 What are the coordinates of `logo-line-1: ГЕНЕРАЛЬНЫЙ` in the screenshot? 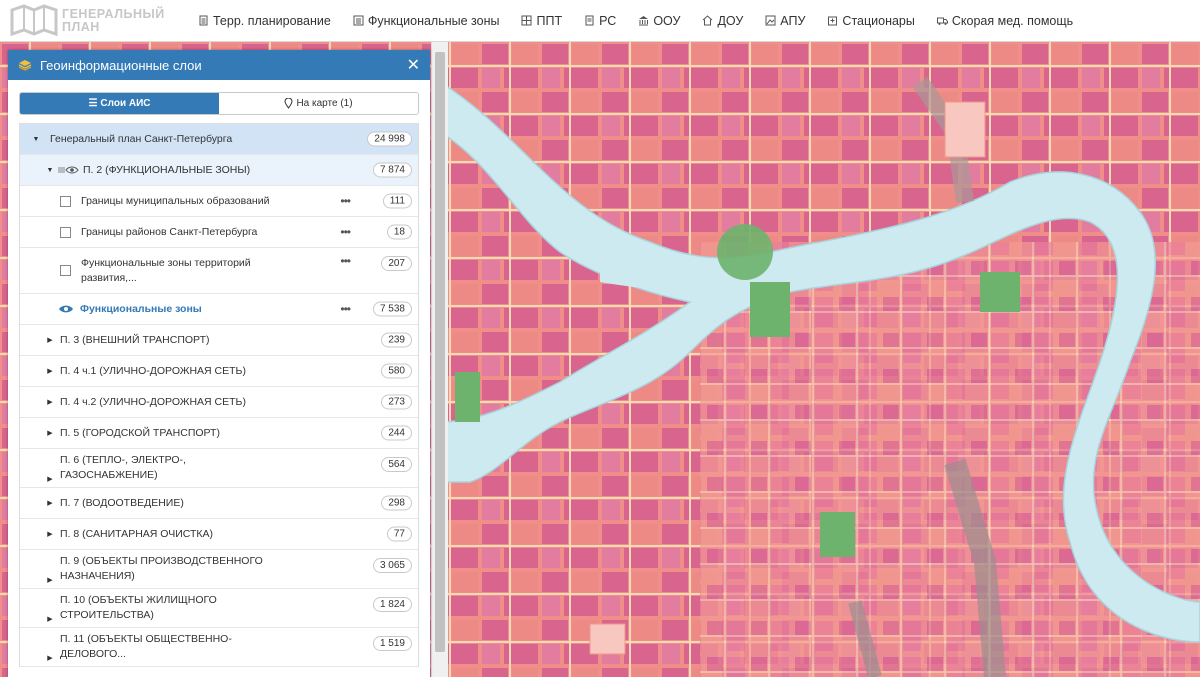 It's located at (113, 13).